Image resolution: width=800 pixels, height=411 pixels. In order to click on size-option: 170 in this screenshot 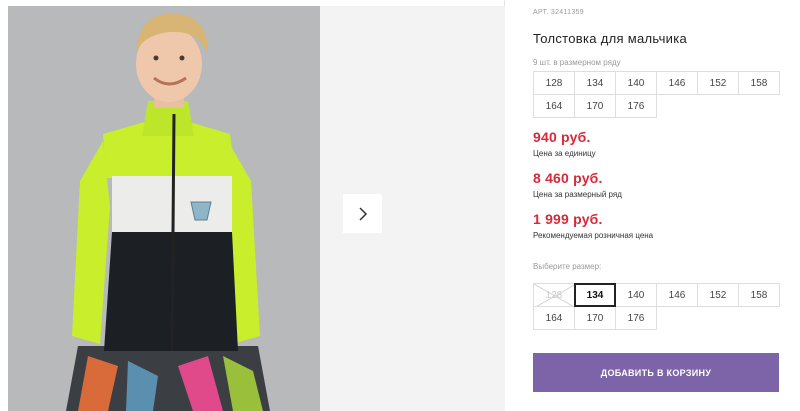, I will do `click(595, 318)`.